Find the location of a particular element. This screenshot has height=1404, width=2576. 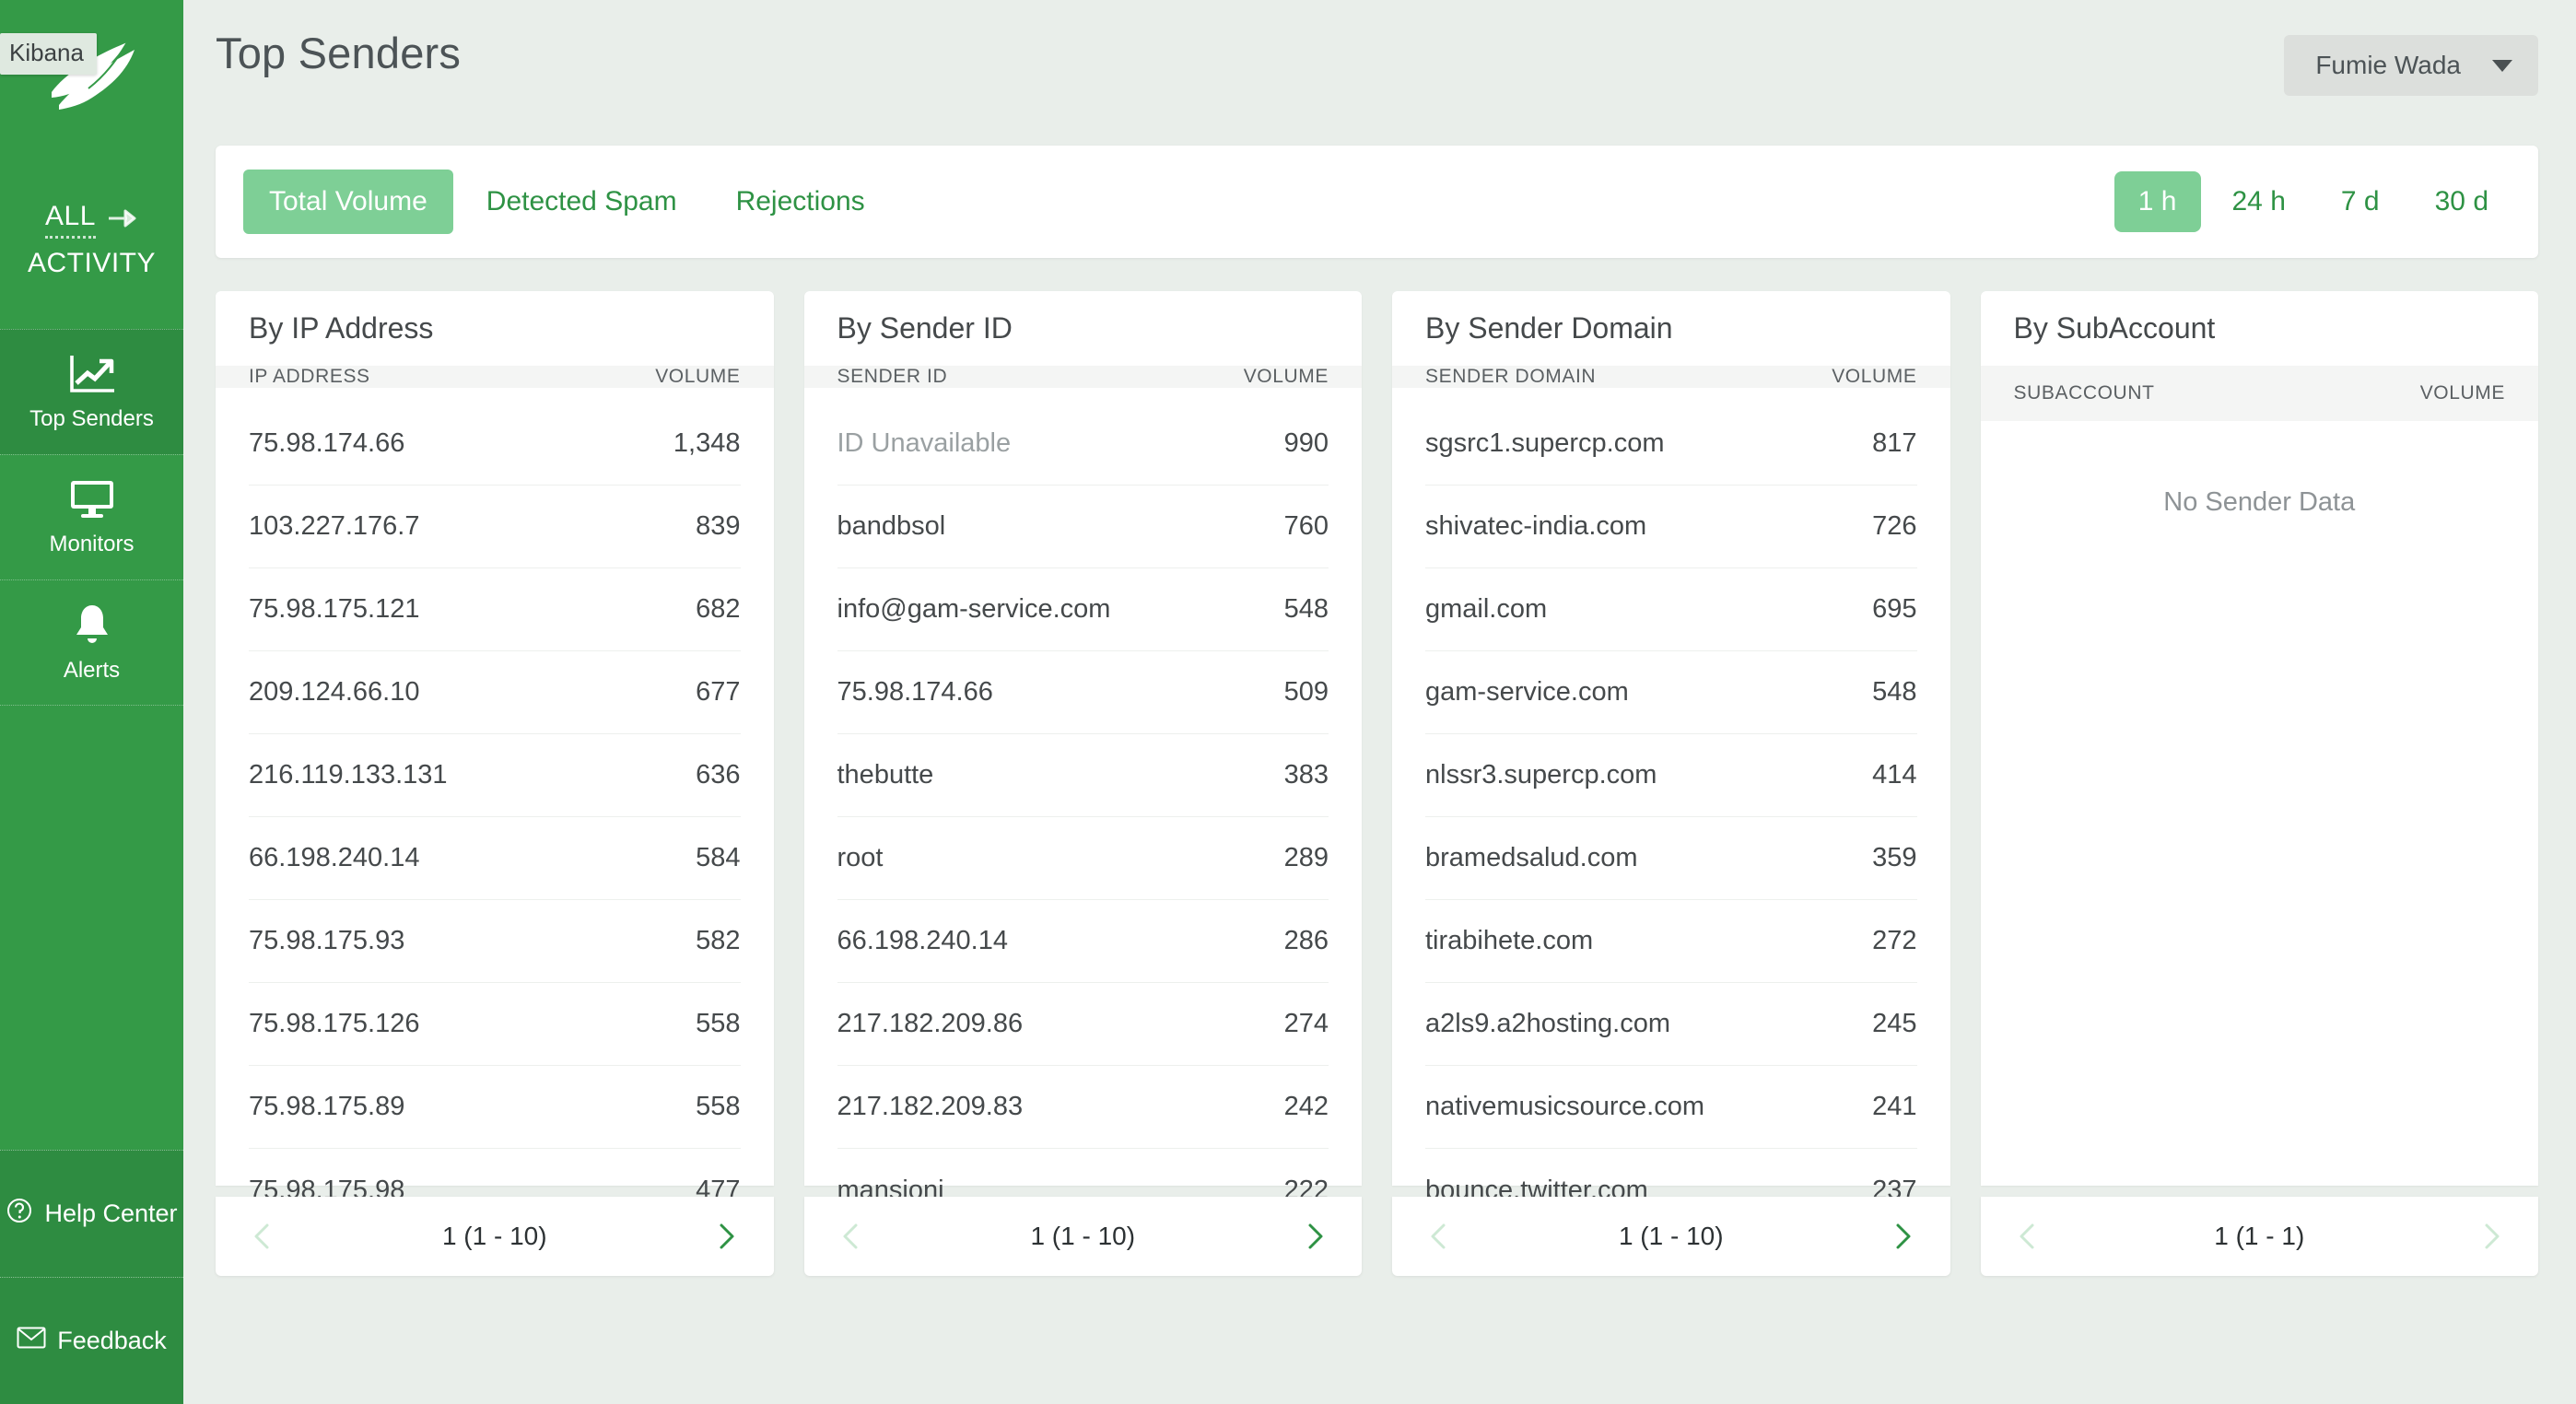

sidebar-item-alerts: Alerts is located at coordinates (91, 642).